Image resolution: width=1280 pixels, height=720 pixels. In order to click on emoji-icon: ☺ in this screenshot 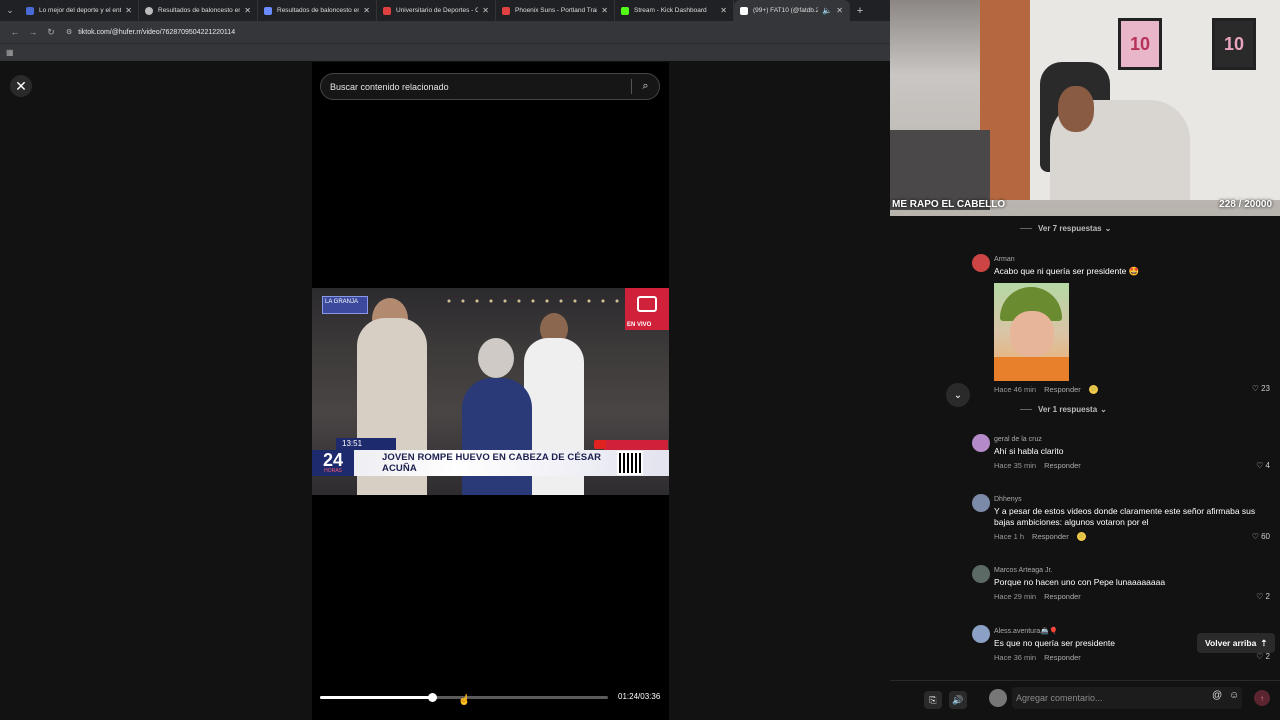, I will do `click(1234, 695)`.